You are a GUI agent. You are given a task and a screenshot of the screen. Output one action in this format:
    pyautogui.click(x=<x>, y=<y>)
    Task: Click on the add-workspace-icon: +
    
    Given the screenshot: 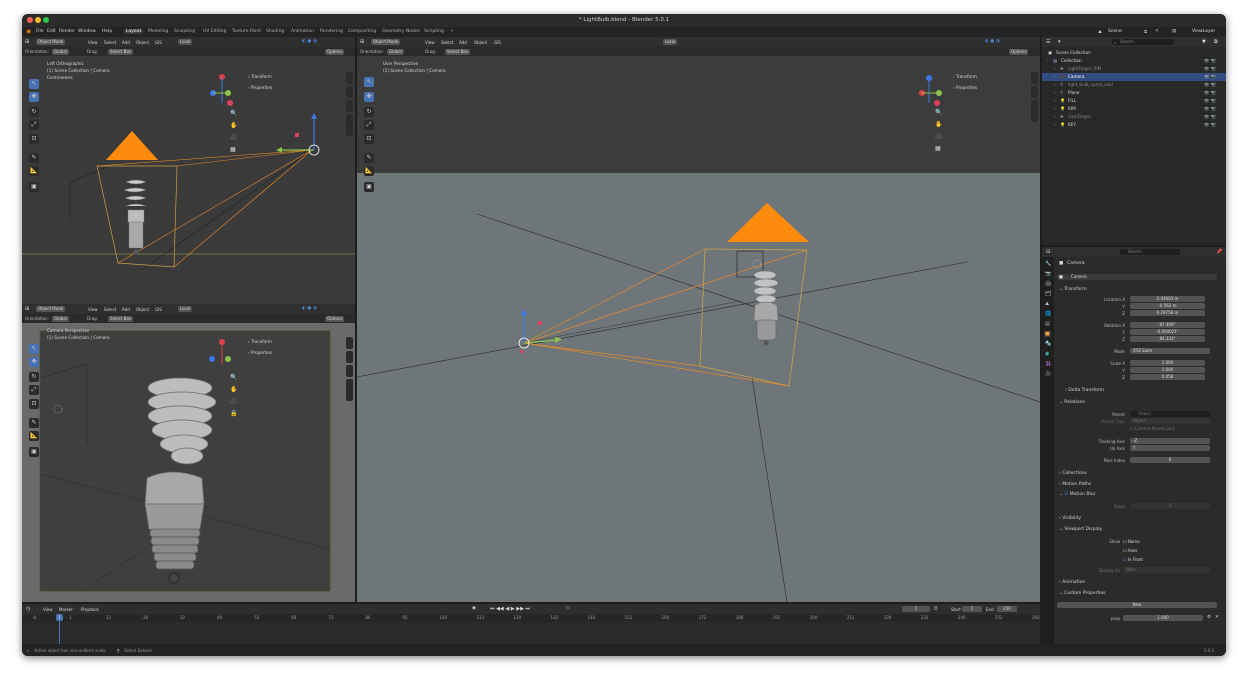 What is the action you would take?
    pyautogui.click(x=452, y=31)
    